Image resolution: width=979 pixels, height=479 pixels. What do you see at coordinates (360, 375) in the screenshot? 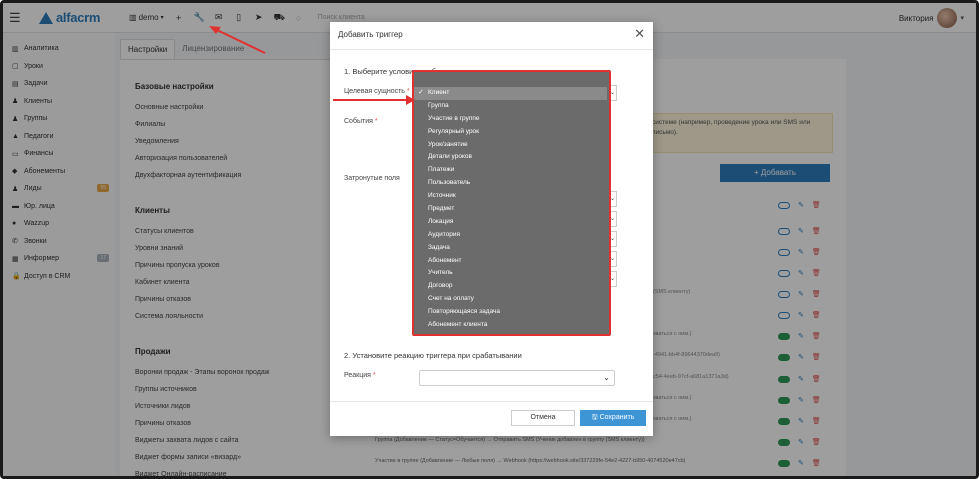
I see `reaction-label: Реакция *` at bounding box center [360, 375].